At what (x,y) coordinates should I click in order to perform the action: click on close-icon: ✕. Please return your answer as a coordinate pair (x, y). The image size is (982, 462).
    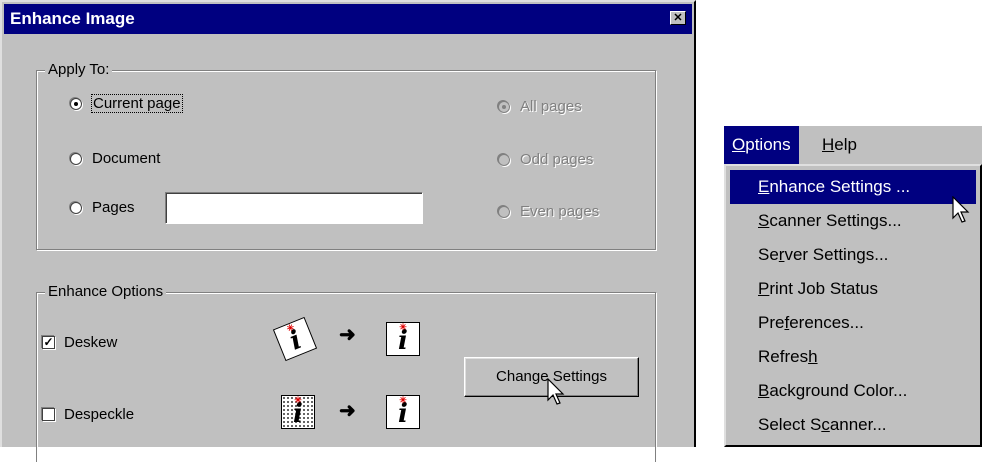
    Looking at the image, I should click on (678, 18).